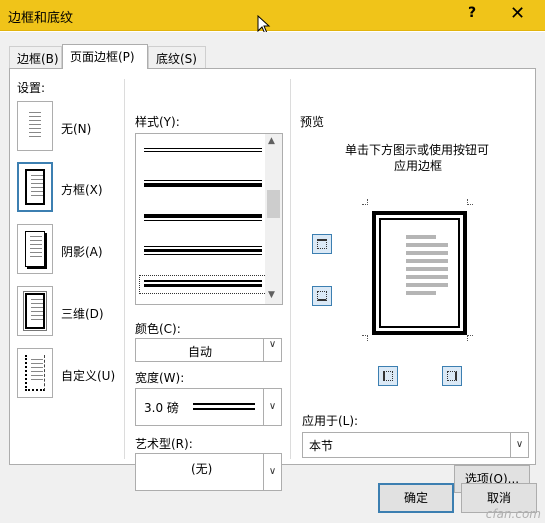 Image resolution: width=545 pixels, height=523 pixels. Describe the element at coordinates (35, 57) in the screenshot. I see `tab-borders: 边框(B)` at that location.